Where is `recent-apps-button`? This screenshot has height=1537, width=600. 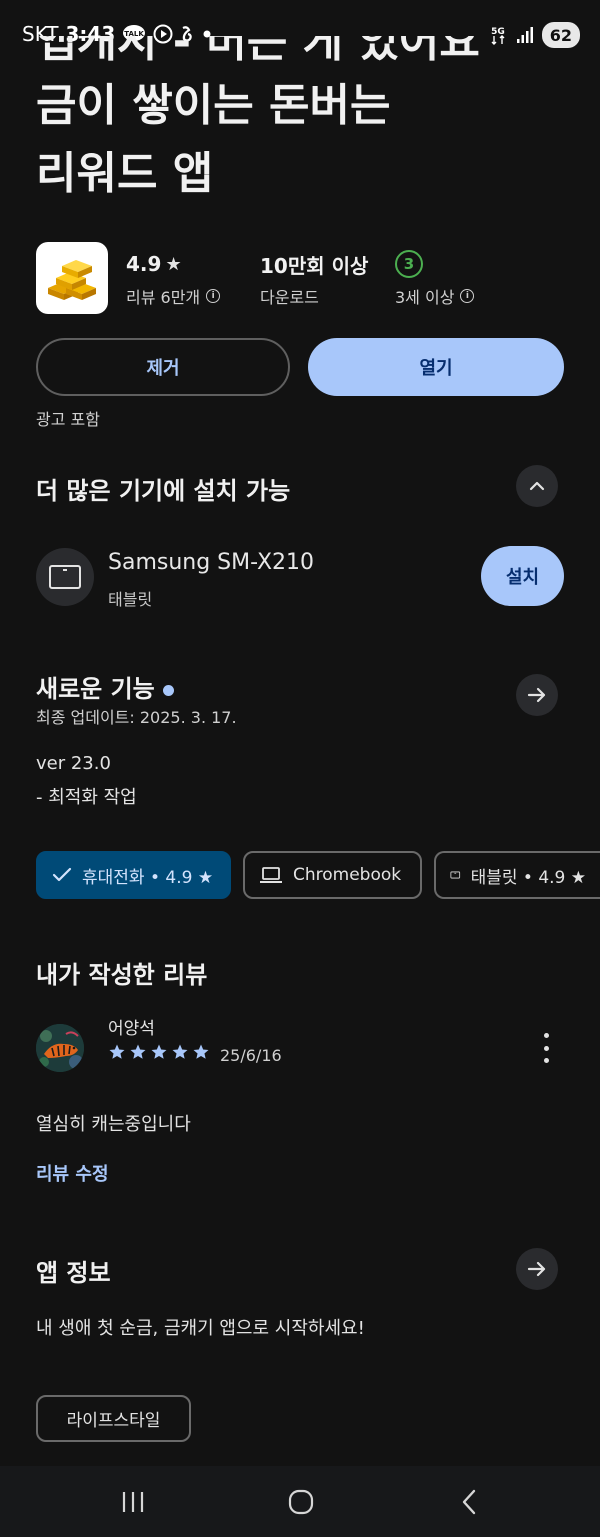
recent-apps-button is located at coordinates (133, 1502).